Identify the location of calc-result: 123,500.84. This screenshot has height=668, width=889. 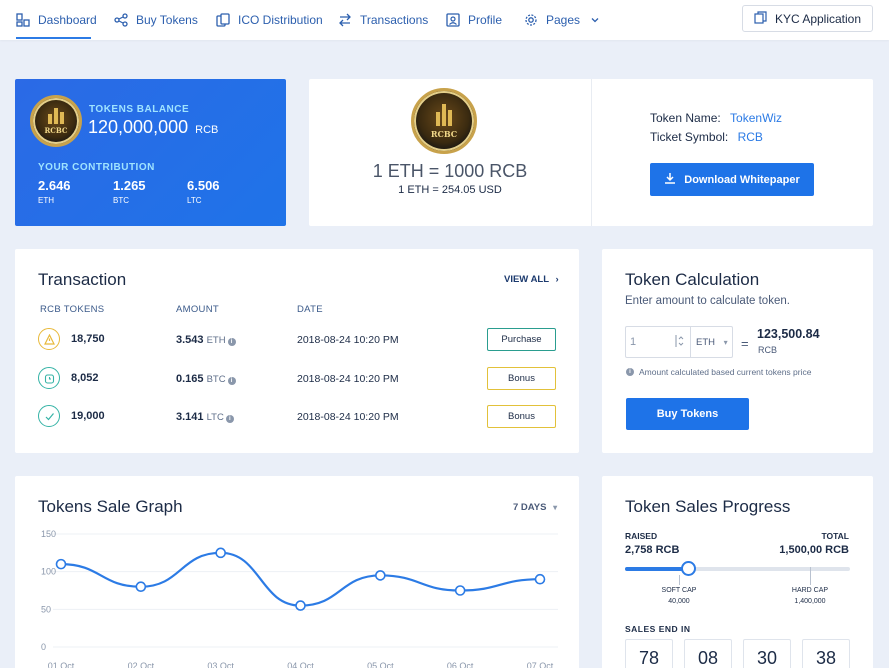
(788, 334).